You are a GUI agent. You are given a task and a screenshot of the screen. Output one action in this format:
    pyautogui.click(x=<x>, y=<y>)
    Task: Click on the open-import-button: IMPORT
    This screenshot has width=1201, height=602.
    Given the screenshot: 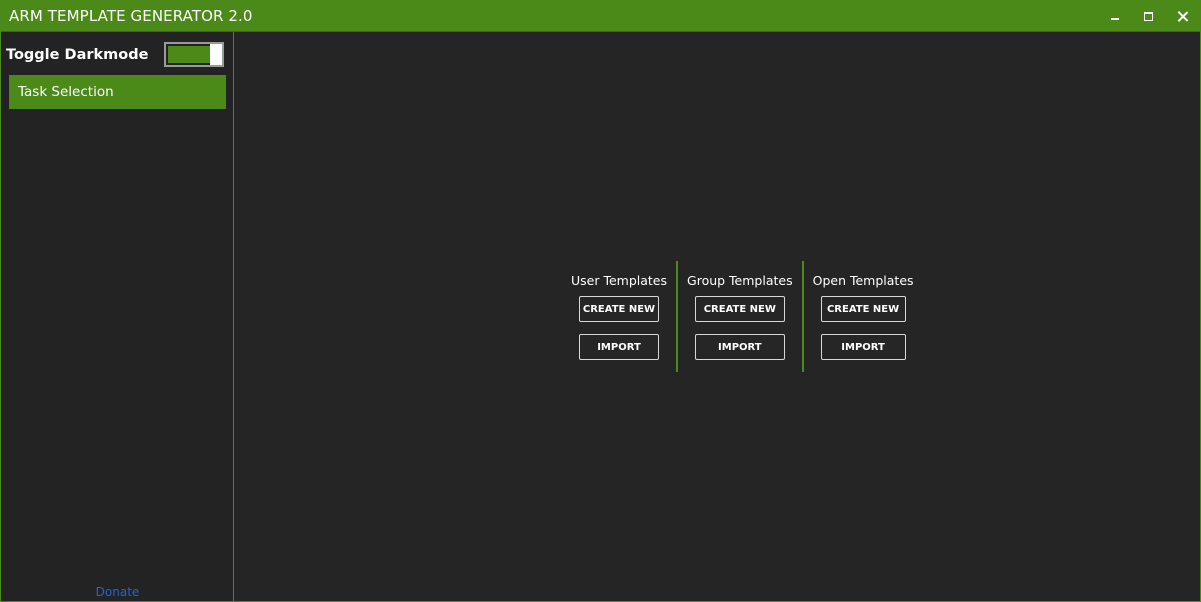 What is the action you would take?
    pyautogui.click(x=863, y=347)
    